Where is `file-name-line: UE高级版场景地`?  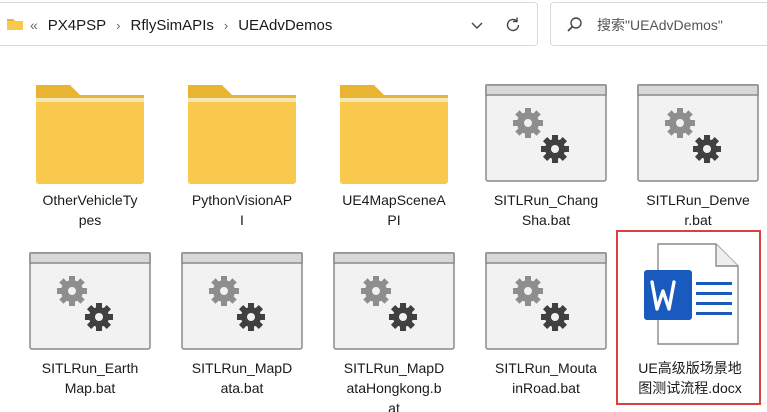
file-name-line: UE高级版场景地 is located at coordinates (690, 368).